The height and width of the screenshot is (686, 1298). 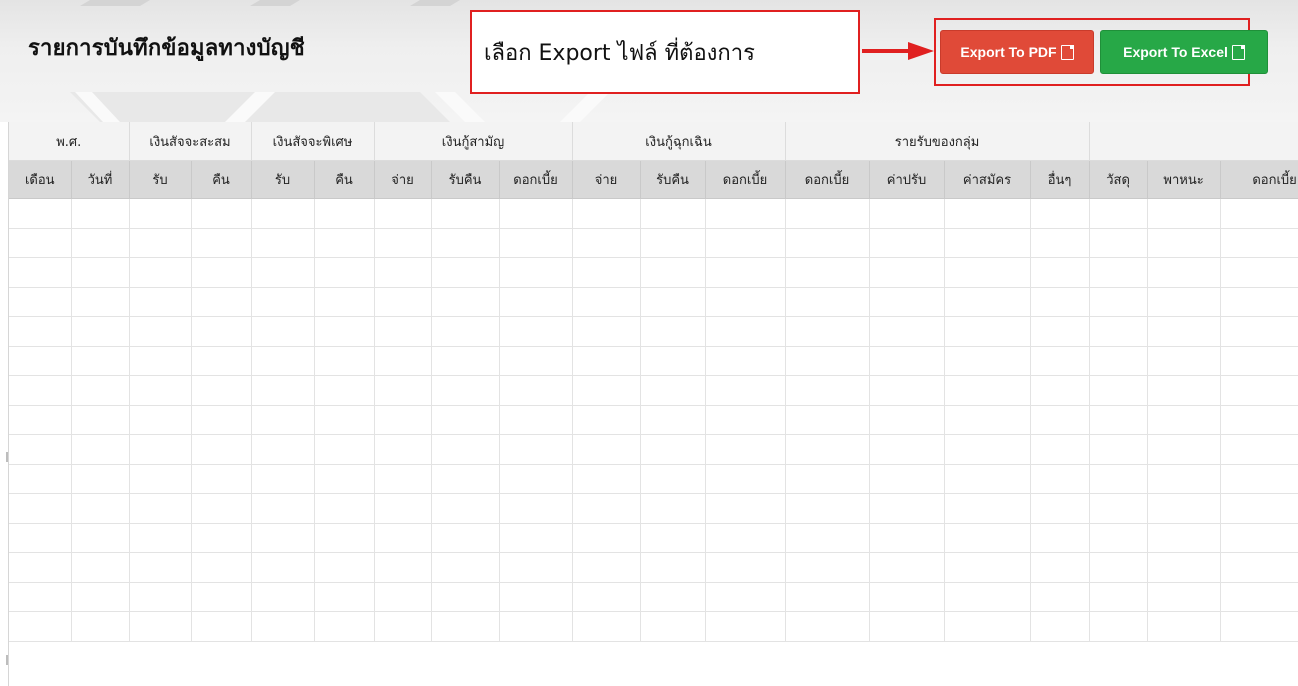 I want to click on column-header: คืน, so click(x=221, y=179).